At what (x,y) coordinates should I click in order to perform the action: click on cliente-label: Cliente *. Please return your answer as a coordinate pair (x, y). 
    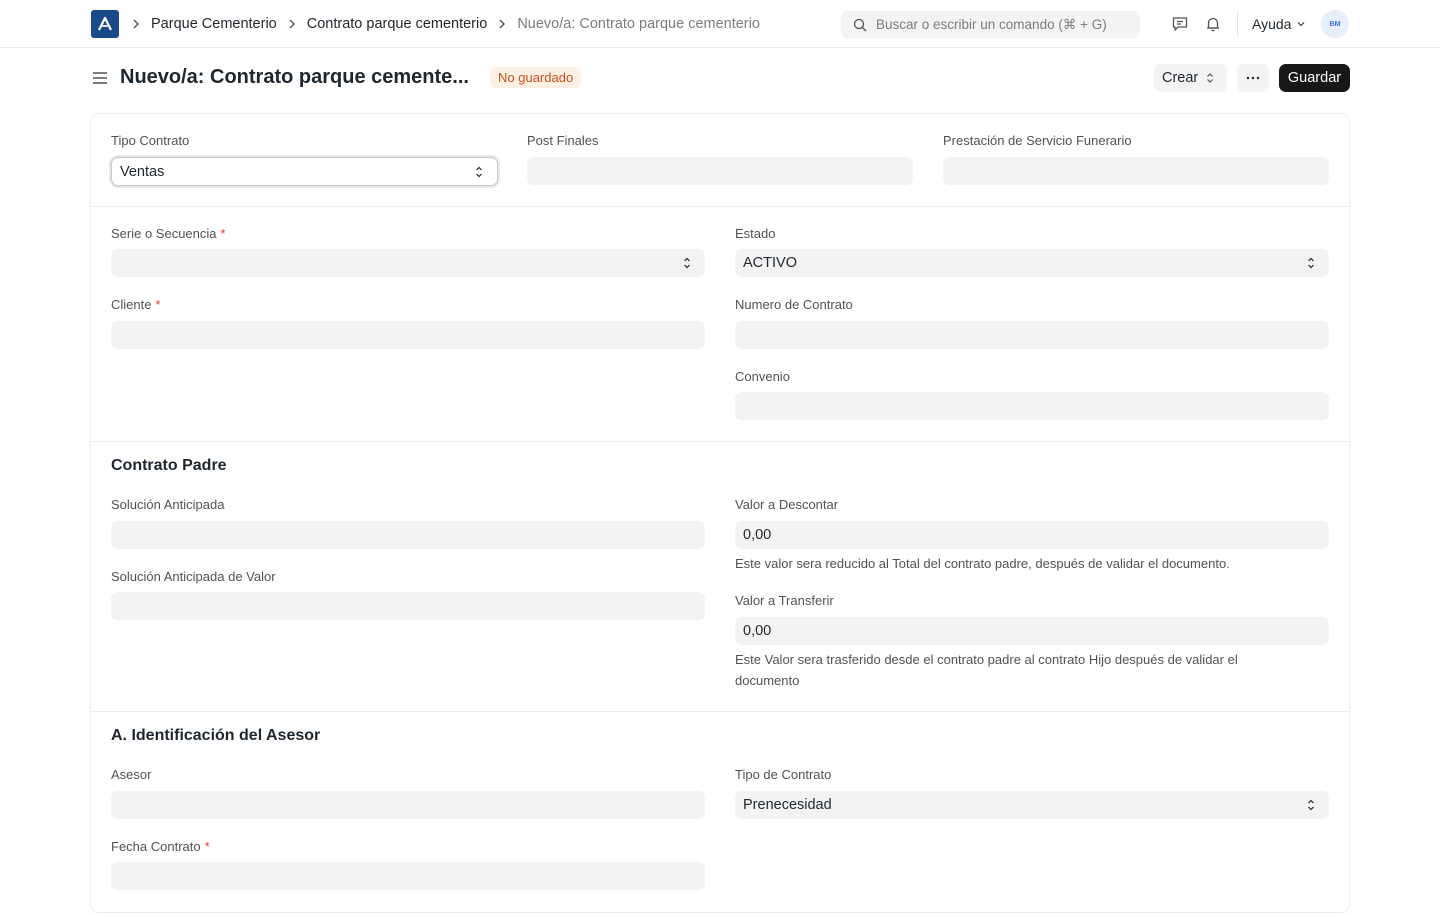
    Looking at the image, I should click on (136, 304).